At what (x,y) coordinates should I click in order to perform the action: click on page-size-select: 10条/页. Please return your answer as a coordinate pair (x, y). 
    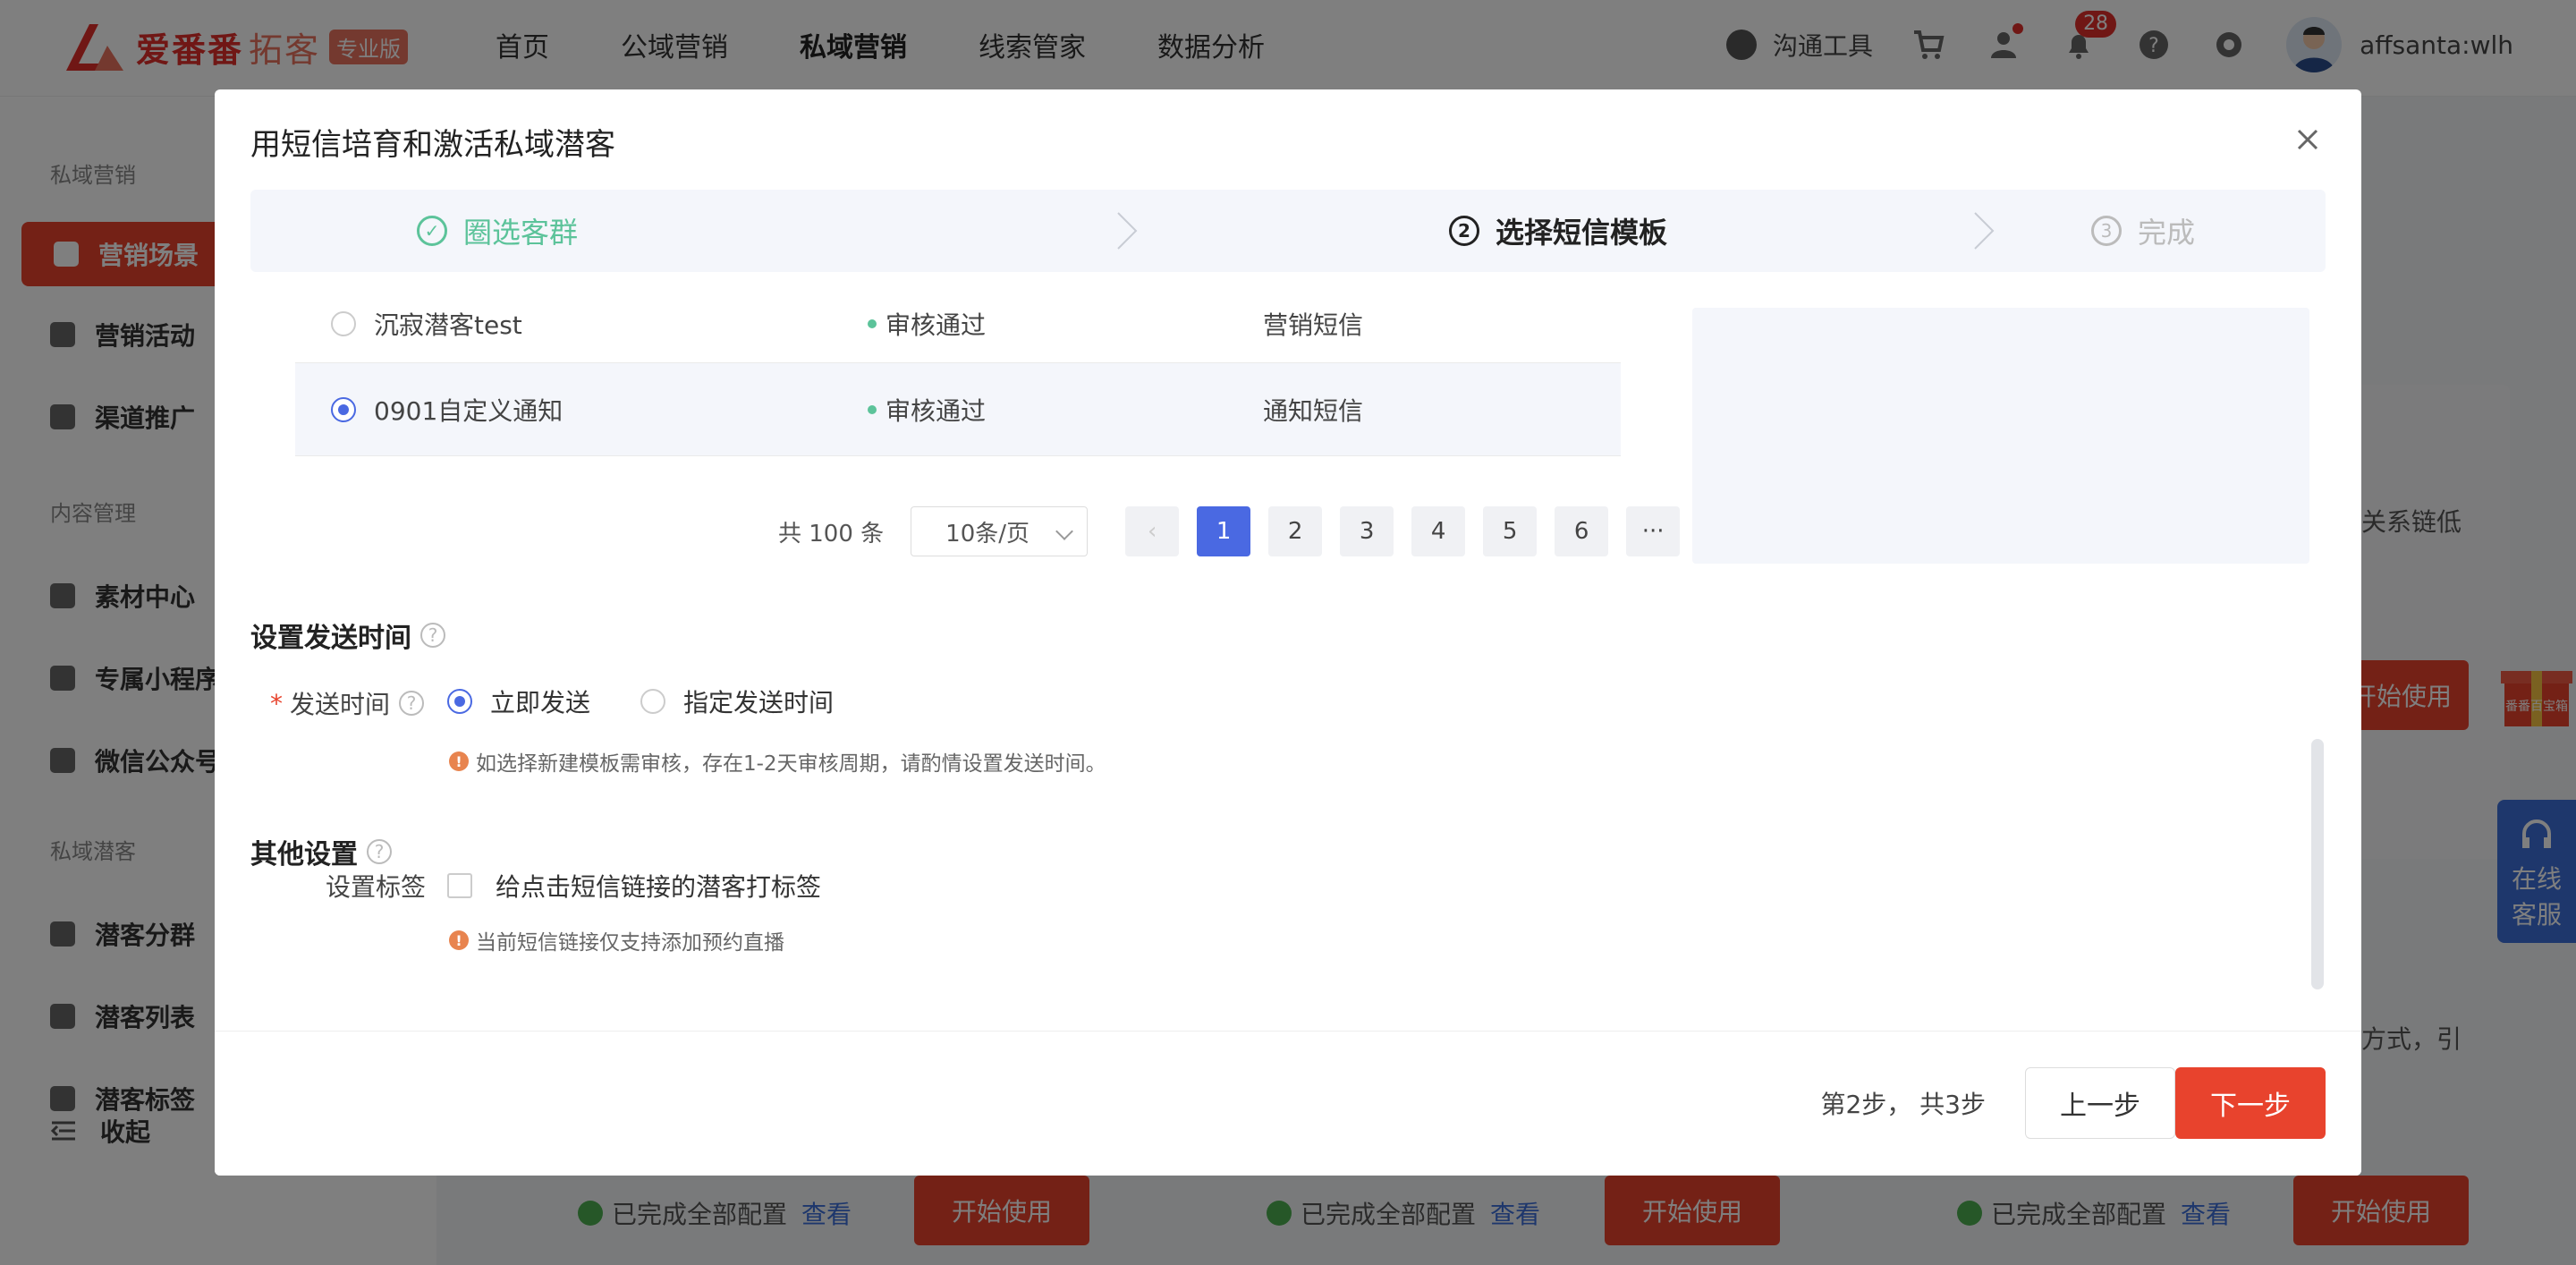
    Looking at the image, I should click on (1000, 531).